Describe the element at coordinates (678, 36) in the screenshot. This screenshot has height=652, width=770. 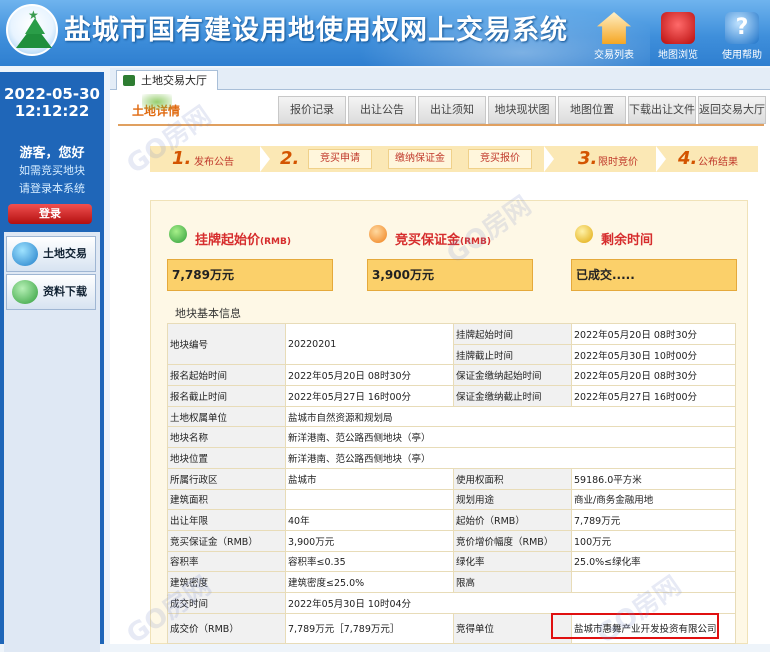
I see `map-browse-button: 地图浏览` at that location.